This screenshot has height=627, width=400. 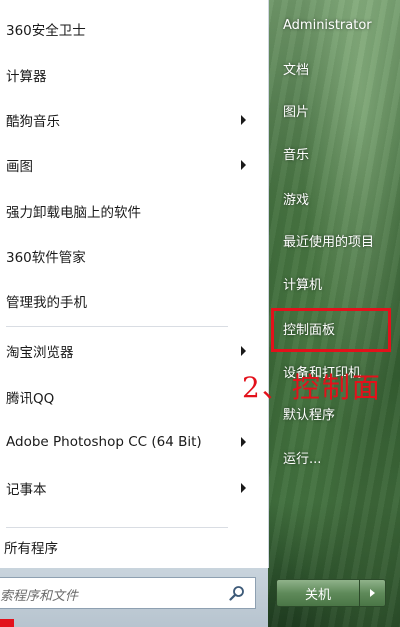 I want to click on program-item-uninstaller: 强力卸载电脑上的软件, so click(x=131, y=211).